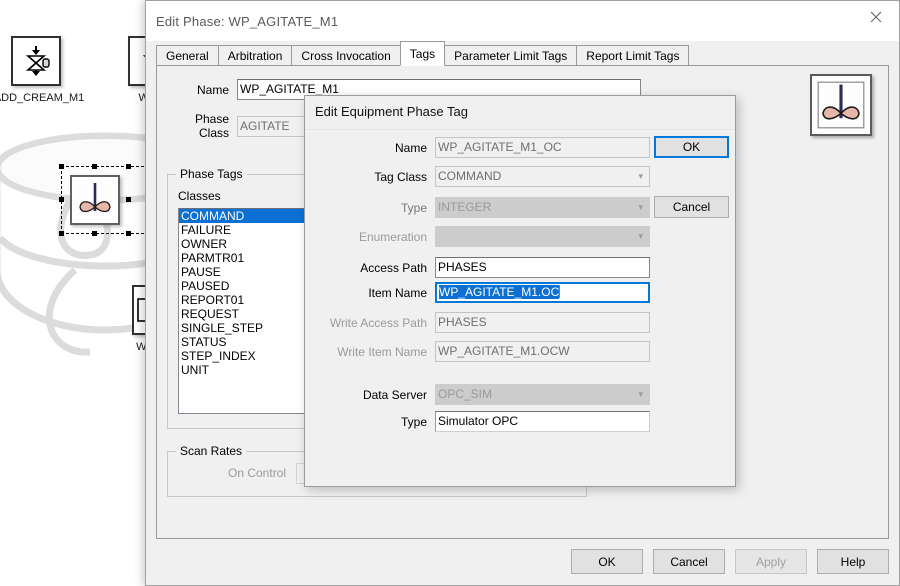  Describe the element at coordinates (542, 322) in the screenshot. I see `modal-write-access-path-input: PHASES` at that location.